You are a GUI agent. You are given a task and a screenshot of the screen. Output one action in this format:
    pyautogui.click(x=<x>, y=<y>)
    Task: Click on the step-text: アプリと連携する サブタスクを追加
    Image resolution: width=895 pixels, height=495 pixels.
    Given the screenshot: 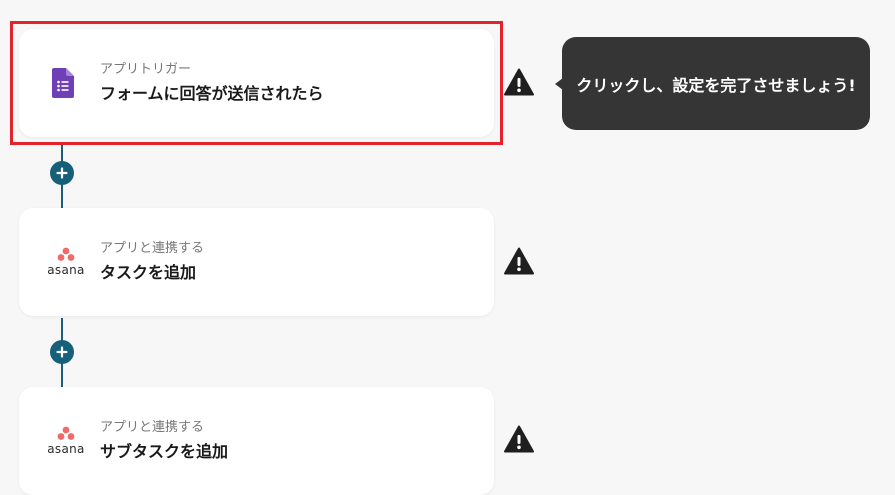 What is the action you would take?
    pyautogui.click(x=164, y=441)
    